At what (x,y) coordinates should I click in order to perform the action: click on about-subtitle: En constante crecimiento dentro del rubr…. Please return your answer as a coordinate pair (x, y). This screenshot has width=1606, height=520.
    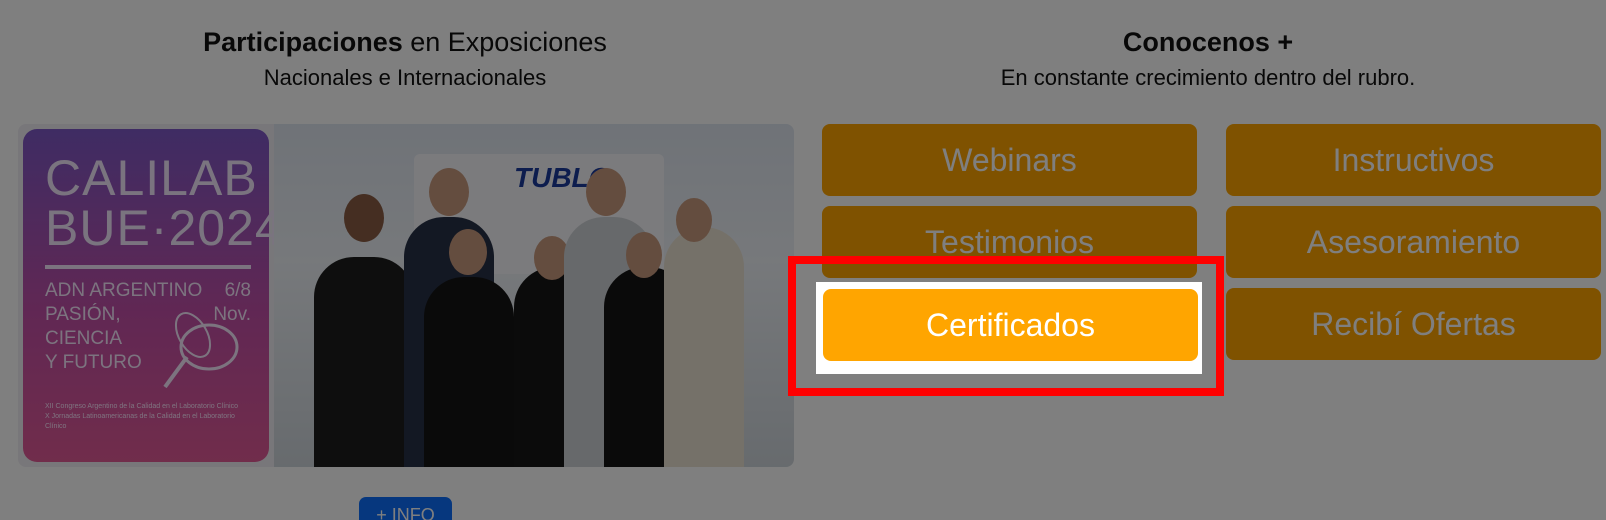
    Looking at the image, I should click on (1208, 77).